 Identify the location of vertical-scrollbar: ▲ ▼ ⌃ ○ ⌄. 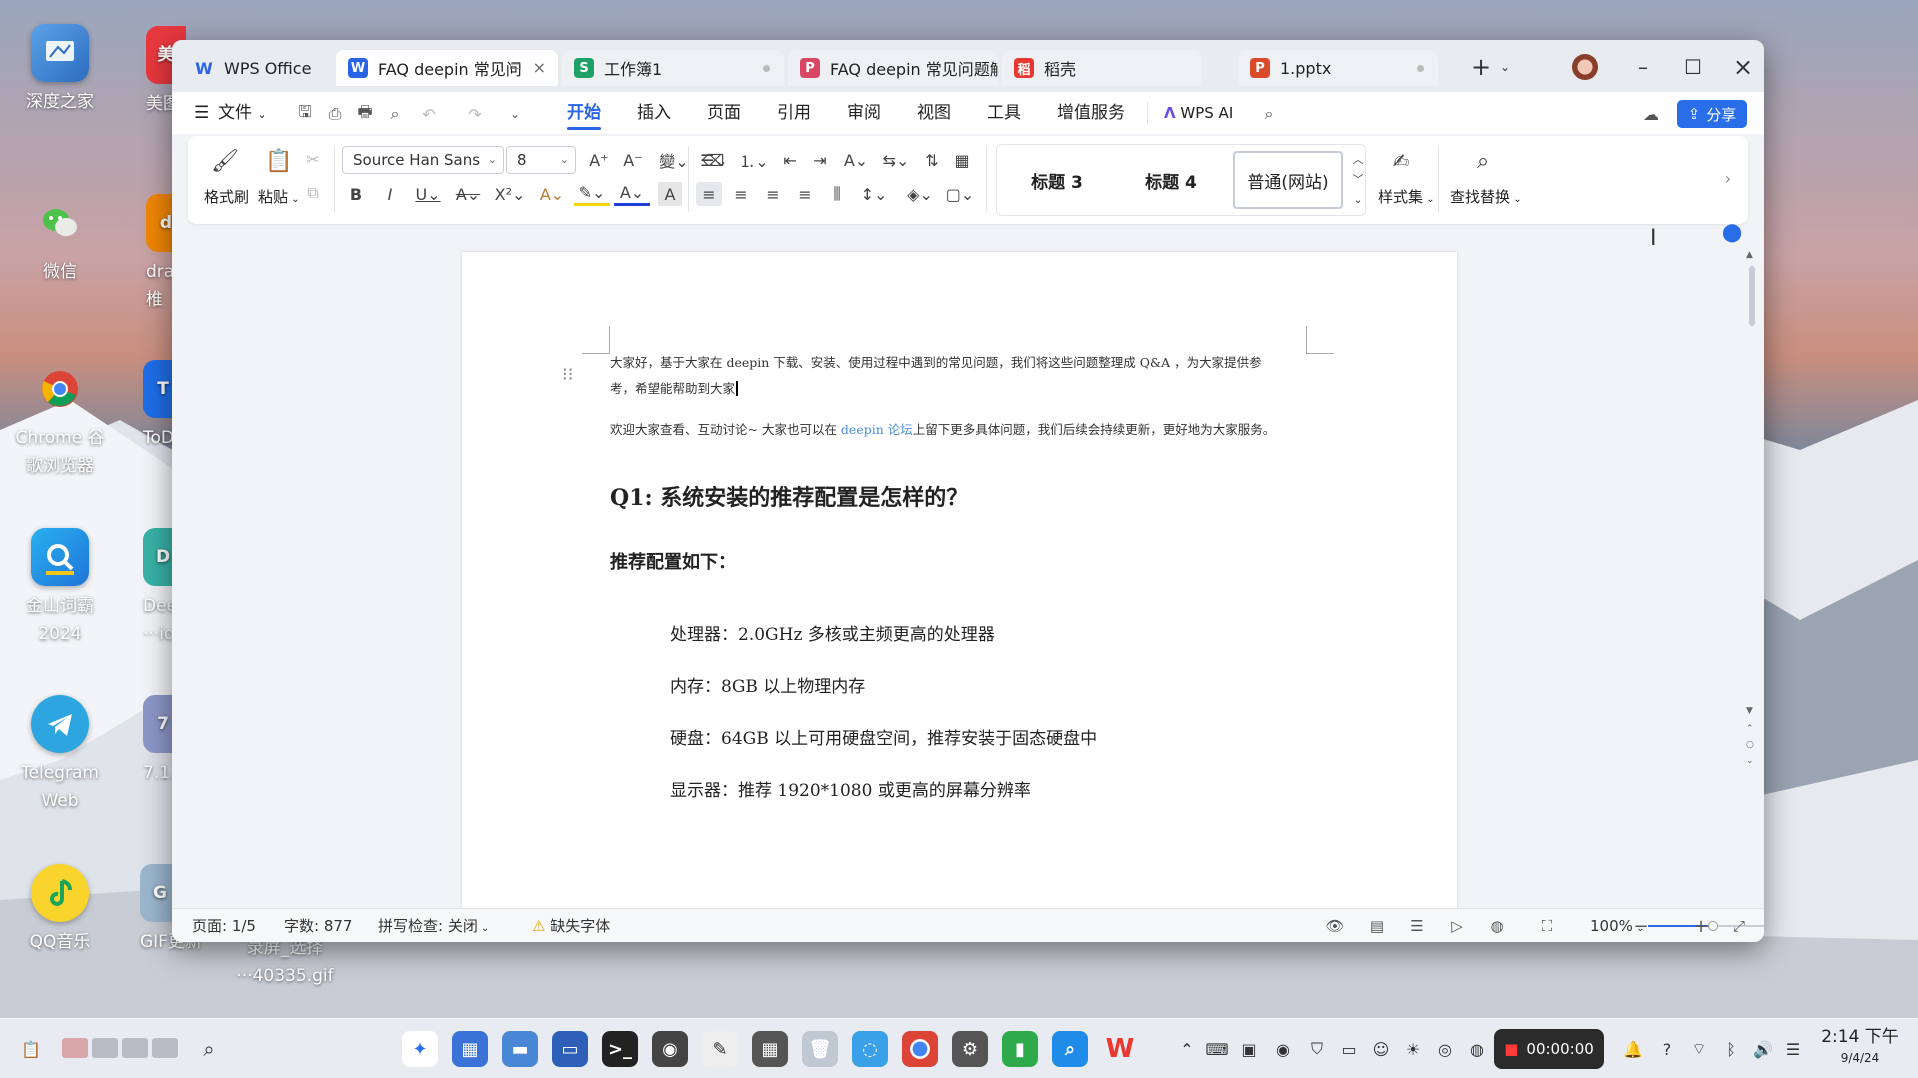
(1752, 516).